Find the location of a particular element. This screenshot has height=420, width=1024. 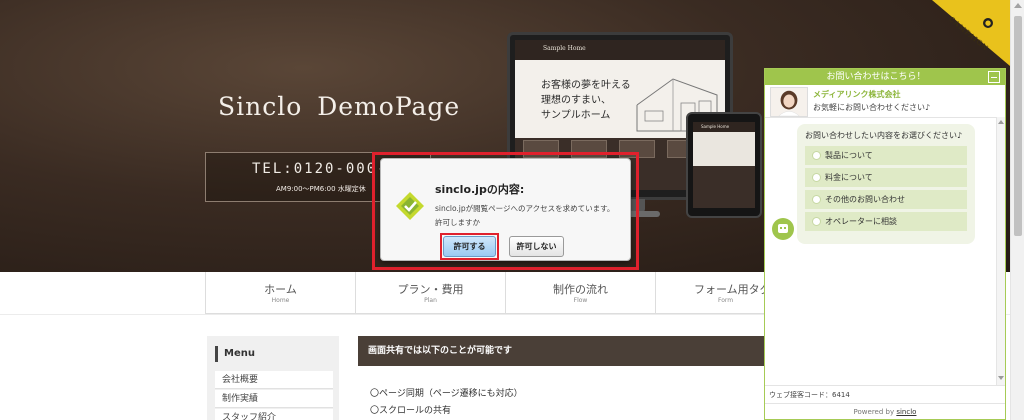

nav-sublabel: Plan is located at coordinates (430, 300).